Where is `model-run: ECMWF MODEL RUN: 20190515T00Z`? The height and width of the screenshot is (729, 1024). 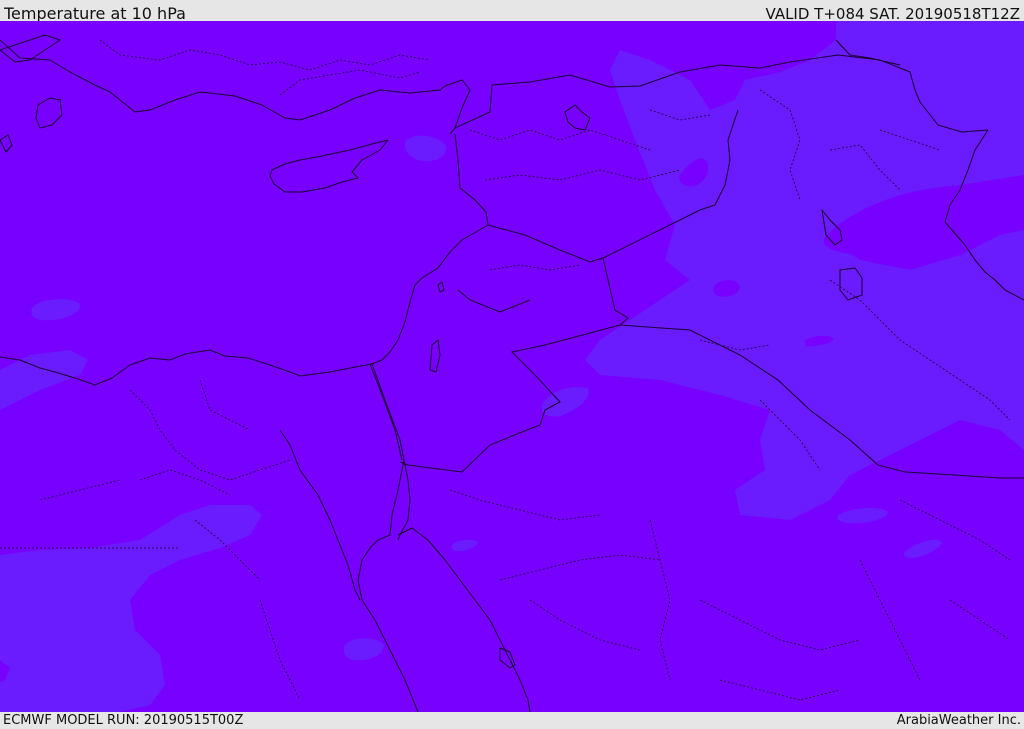 model-run: ECMWF MODEL RUN: 20190515T00Z is located at coordinates (123, 720).